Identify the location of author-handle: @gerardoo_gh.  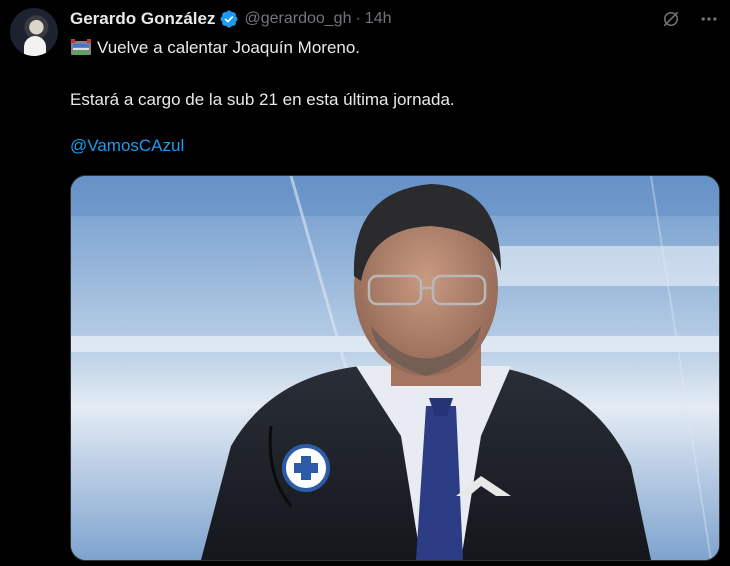
(297, 19).